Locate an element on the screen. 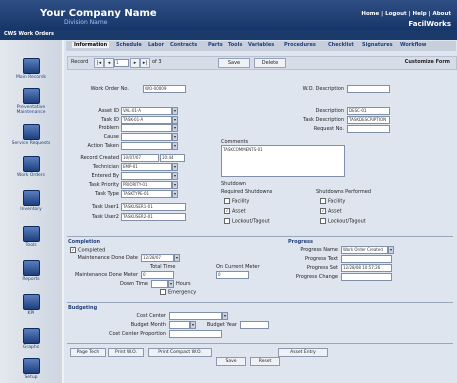 The width and height of the screenshot is (457, 383). action-taken-field is located at coordinates (146, 146).